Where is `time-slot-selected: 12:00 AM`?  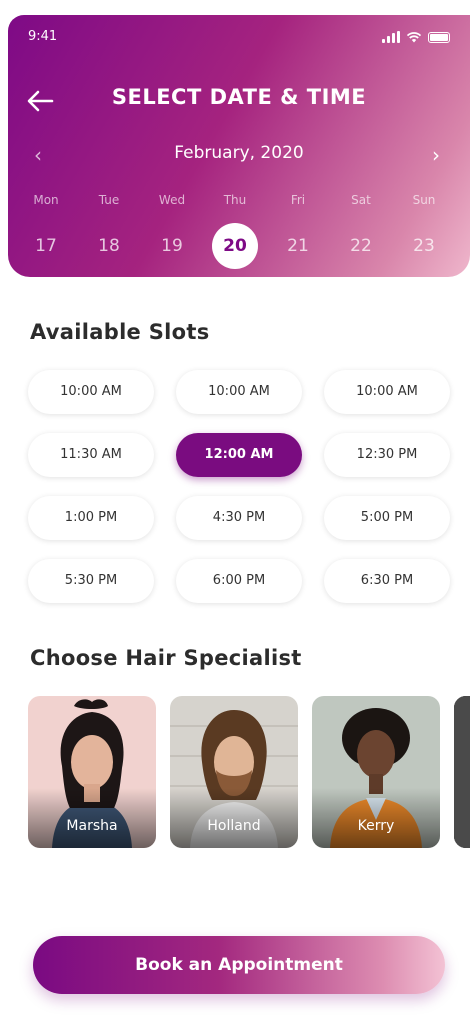 time-slot-selected: 12:00 AM is located at coordinates (239, 455).